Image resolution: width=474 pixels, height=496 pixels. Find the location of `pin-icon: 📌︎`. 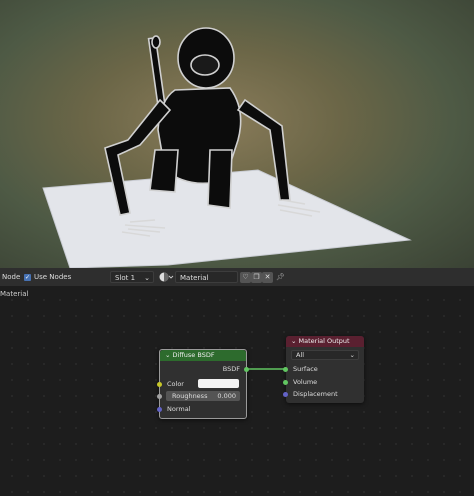

pin-icon: 📌︎ is located at coordinates (280, 277).